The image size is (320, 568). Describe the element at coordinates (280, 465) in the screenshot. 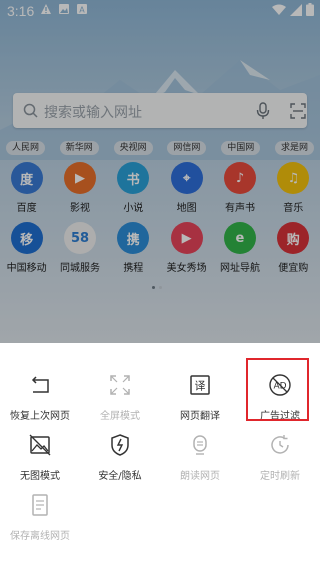

I see `auto-refresh-button: 定时刷新` at that location.